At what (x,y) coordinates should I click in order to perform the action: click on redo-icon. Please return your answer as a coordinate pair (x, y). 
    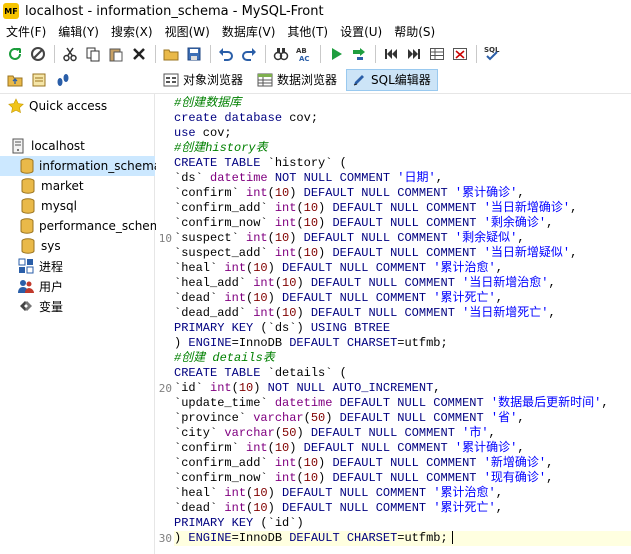
    Looking at the image, I should click on (249, 54).